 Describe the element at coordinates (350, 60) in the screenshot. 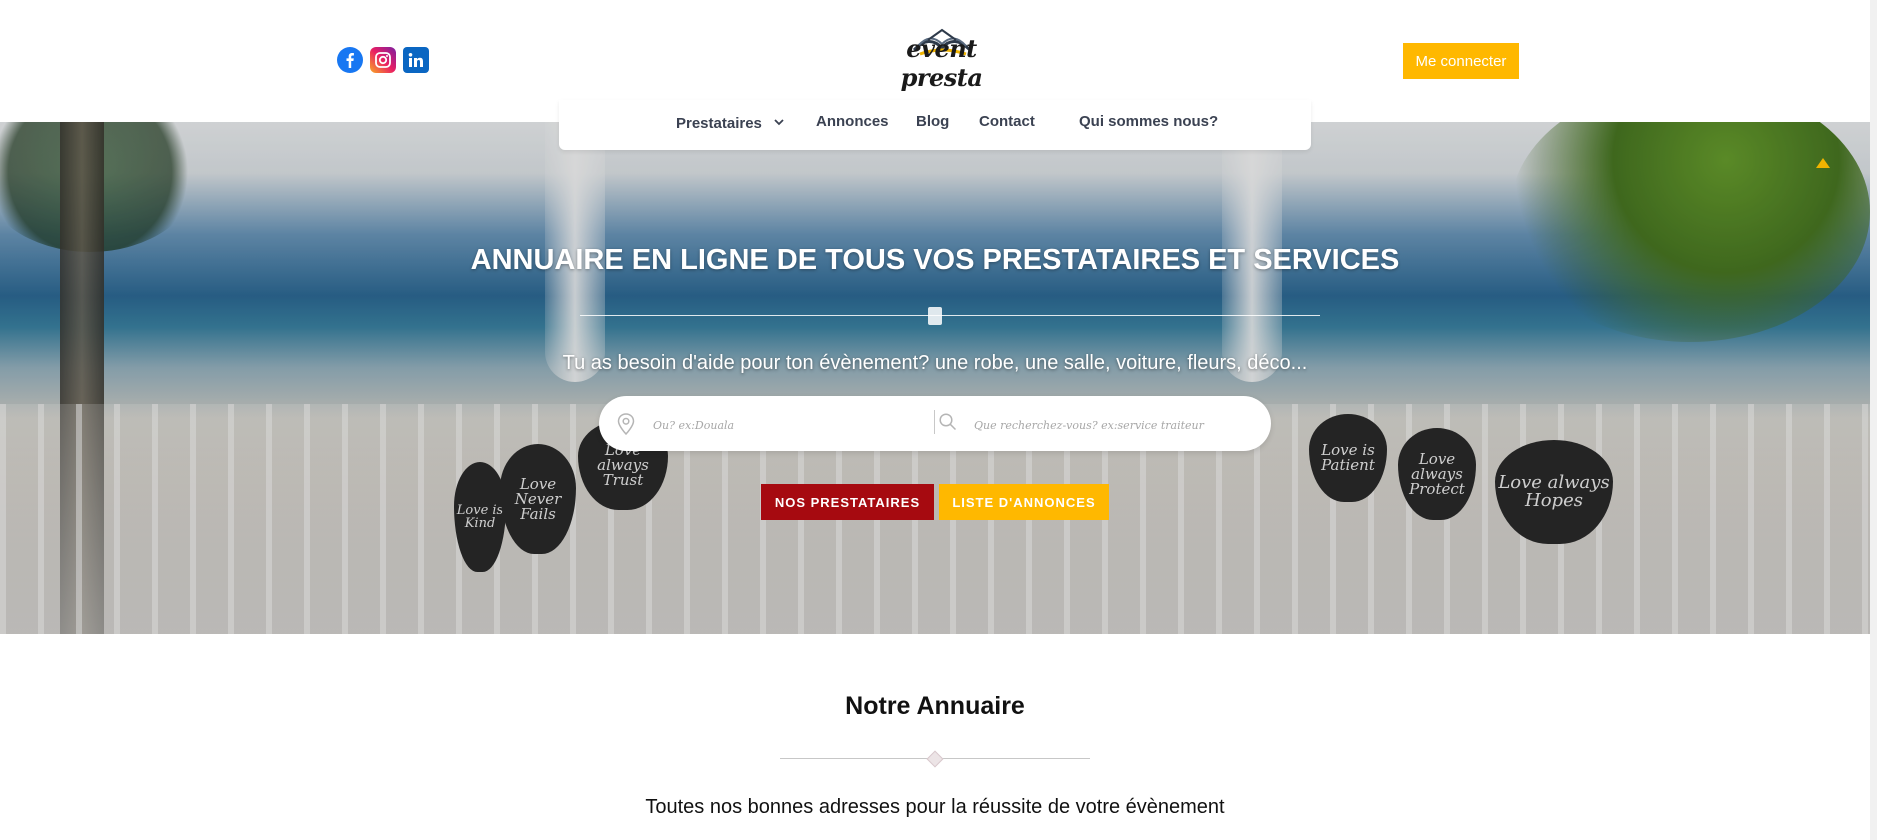

I see `facebook-icon` at that location.